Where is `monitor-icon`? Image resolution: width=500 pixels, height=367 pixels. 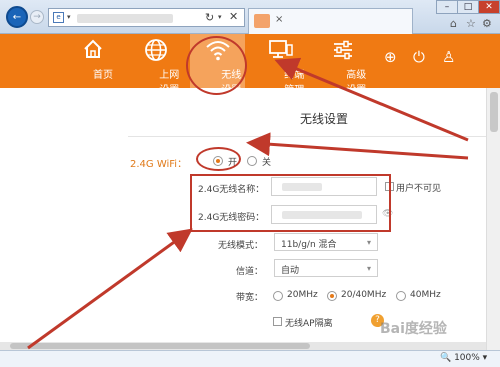
monitor-icon is located at coordinates (280, 50).